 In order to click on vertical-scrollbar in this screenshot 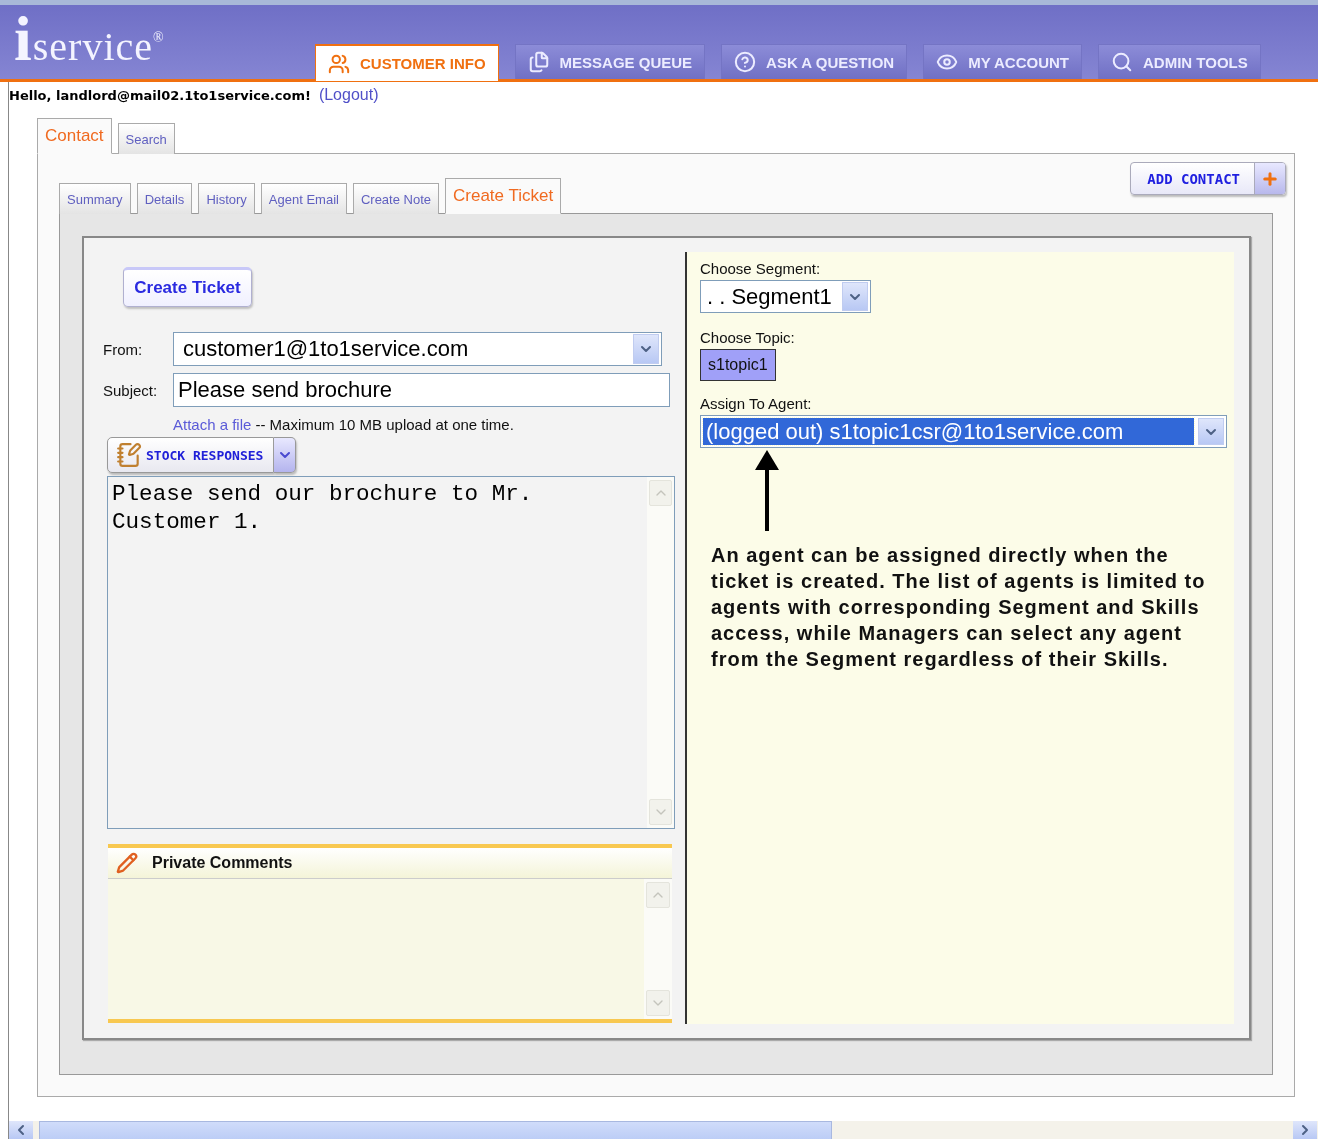, I will do `click(658, 949)`.